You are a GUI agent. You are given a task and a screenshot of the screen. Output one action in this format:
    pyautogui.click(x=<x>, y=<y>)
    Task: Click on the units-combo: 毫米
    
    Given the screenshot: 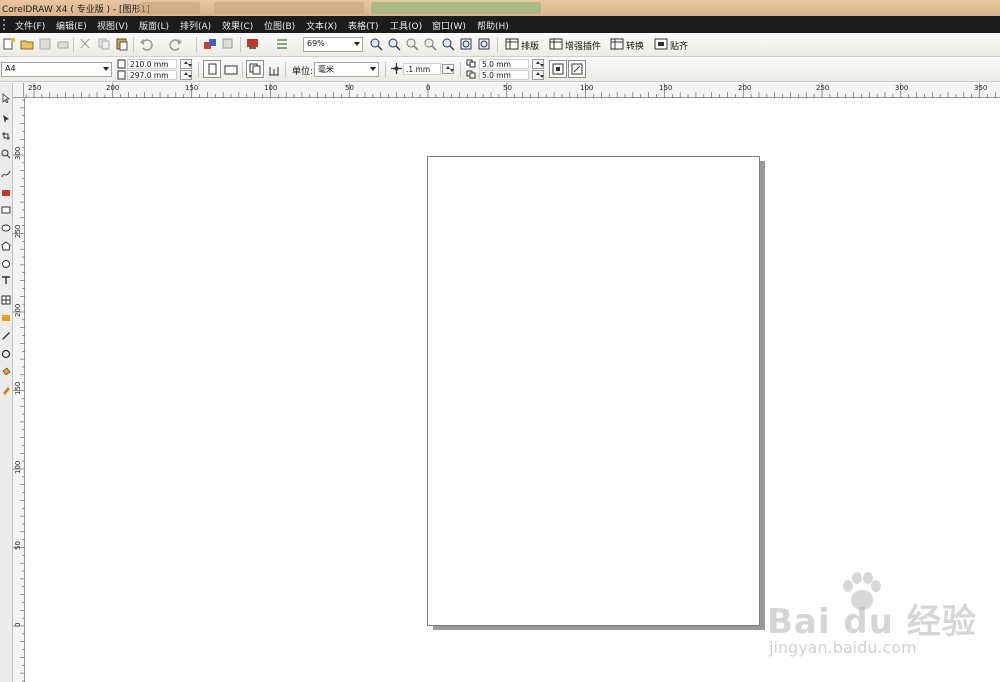 What is the action you would take?
    pyautogui.click(x=346, y=69)
    